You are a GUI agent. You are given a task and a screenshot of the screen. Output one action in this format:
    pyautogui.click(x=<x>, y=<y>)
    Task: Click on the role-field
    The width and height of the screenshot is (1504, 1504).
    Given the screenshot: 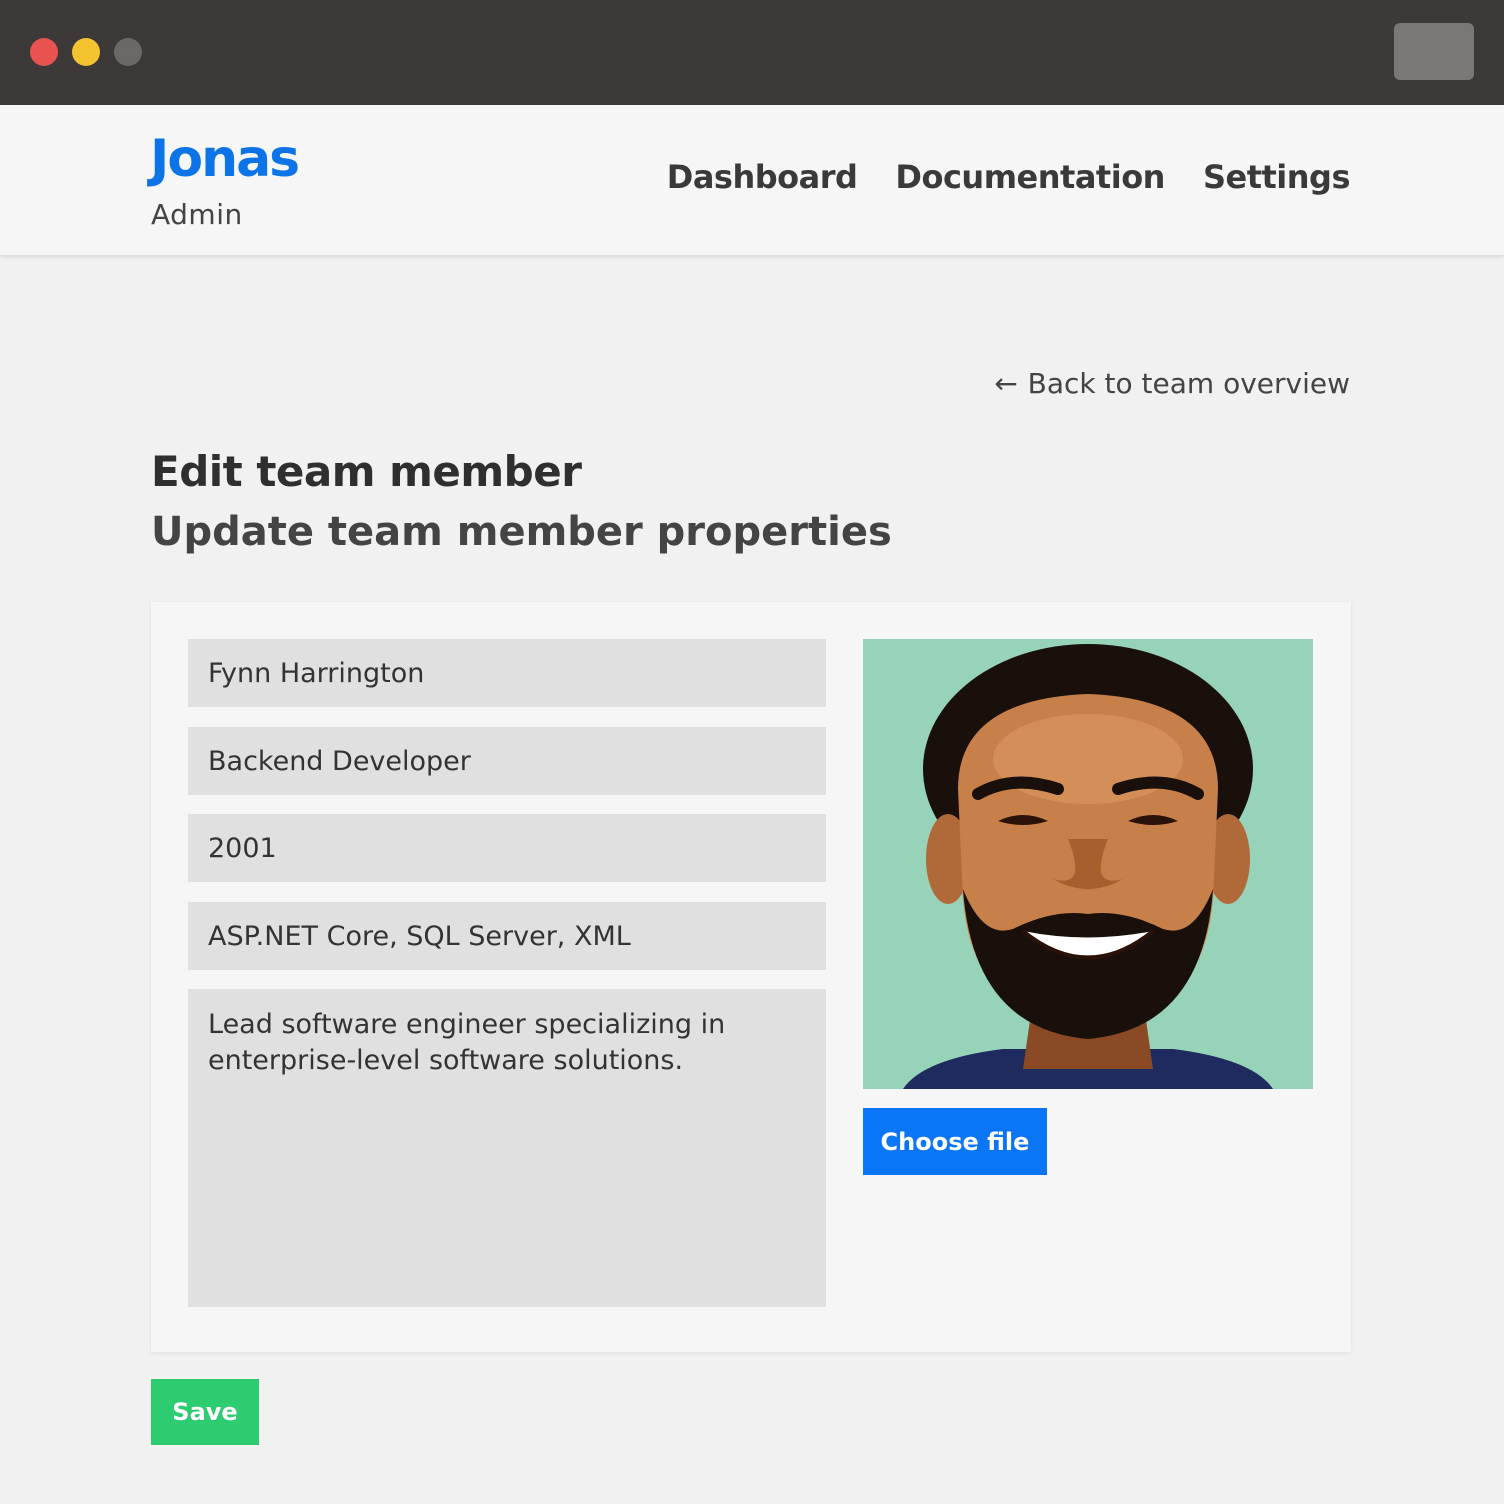 What is the action you would take?
    pyautogui.click(x=507, y=761)
    